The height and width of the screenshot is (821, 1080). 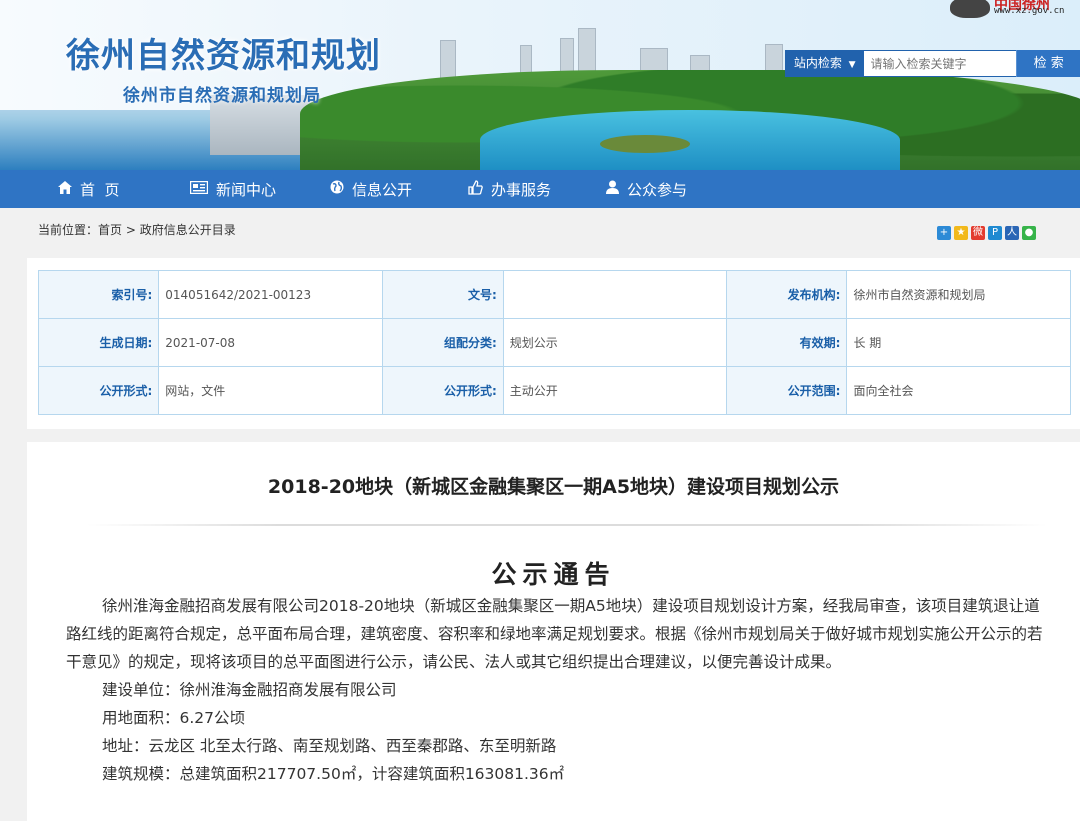 I want to click on nav-item-news: 新闻中心, so click(x=249, y=189).